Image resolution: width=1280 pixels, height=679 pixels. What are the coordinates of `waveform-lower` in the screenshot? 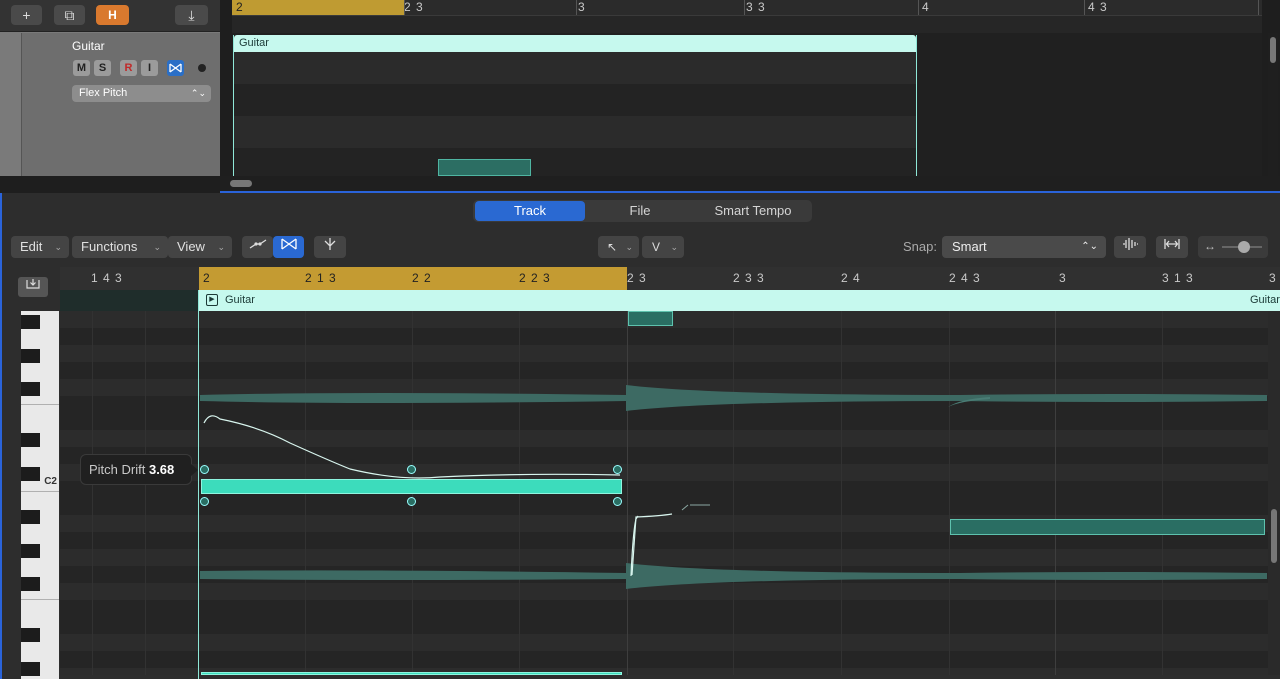 It's located at (413, 575).